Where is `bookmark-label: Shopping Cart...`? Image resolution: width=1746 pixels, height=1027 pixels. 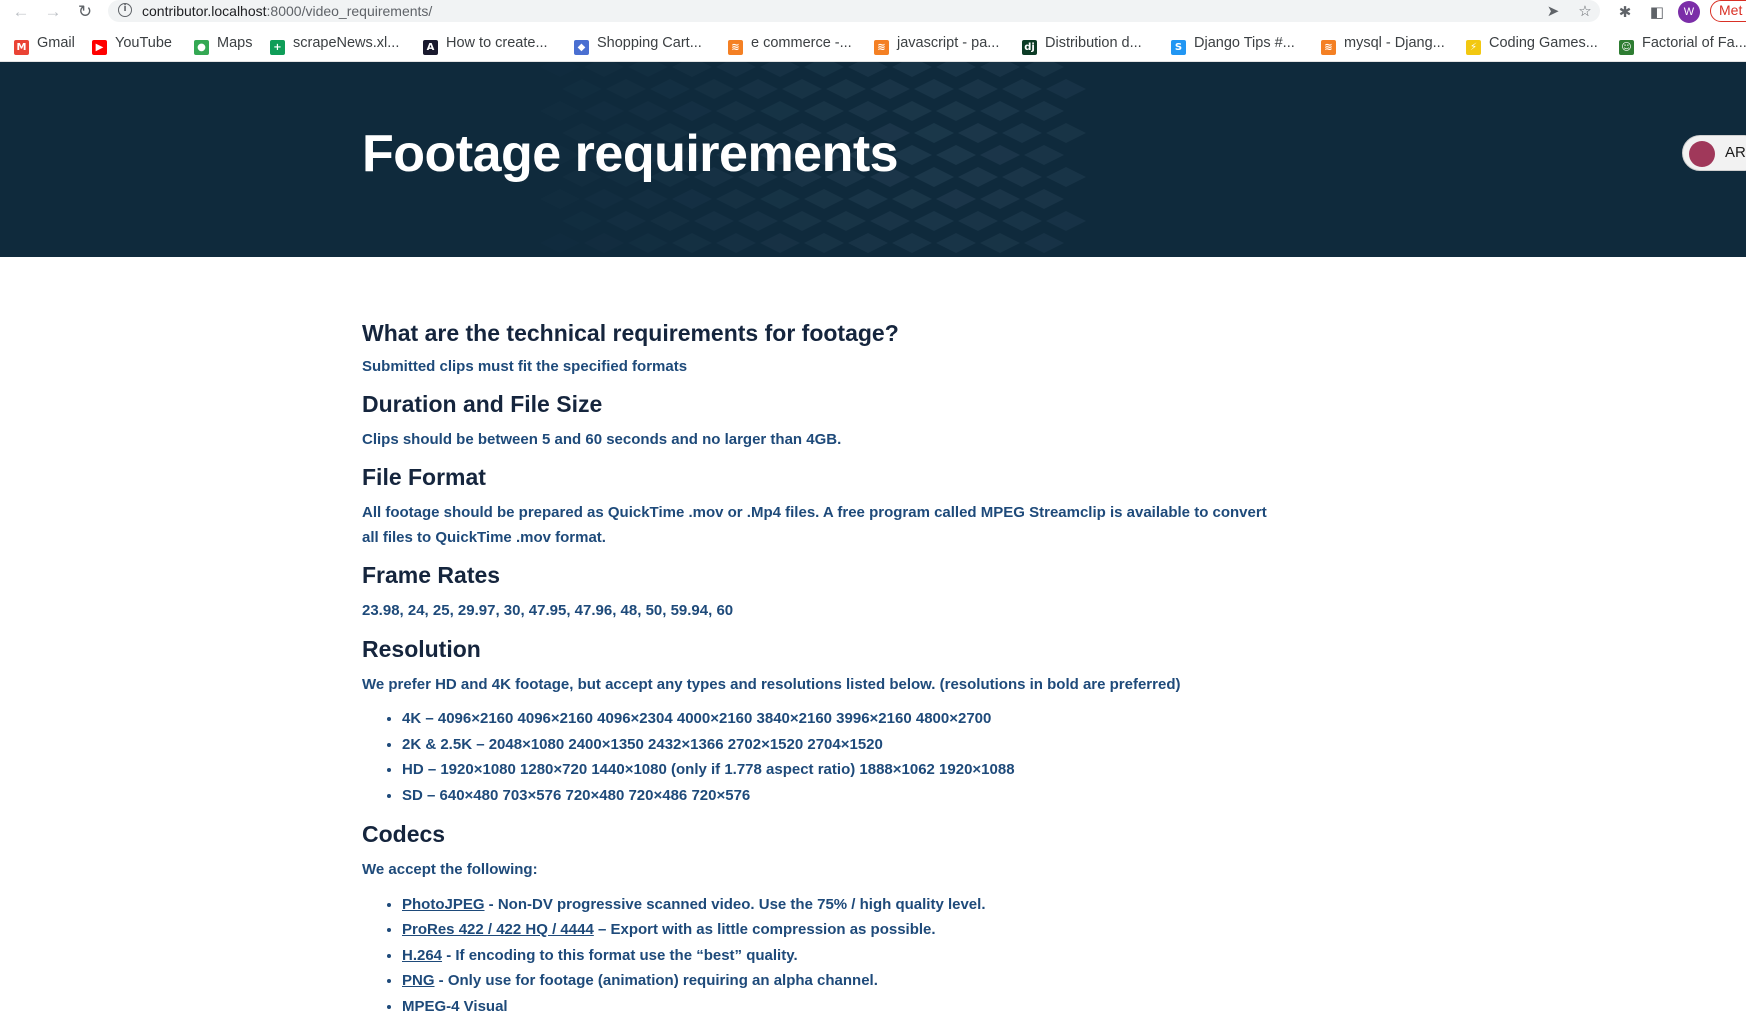
bookmark-label: Shopping Cart... is located at coordinates (649, 43).